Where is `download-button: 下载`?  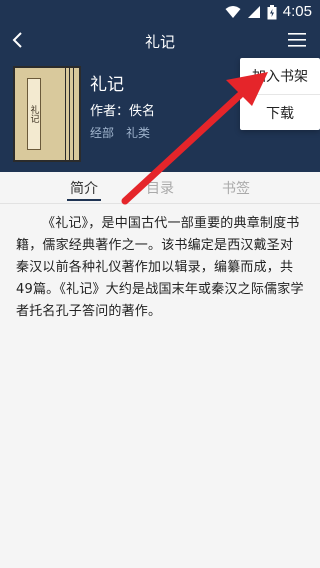 download-button: 下载 is located at coordinates (280, 112).